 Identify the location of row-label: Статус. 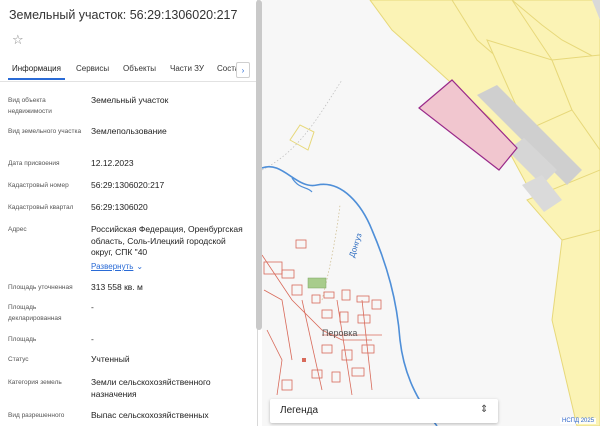
(18, 359).